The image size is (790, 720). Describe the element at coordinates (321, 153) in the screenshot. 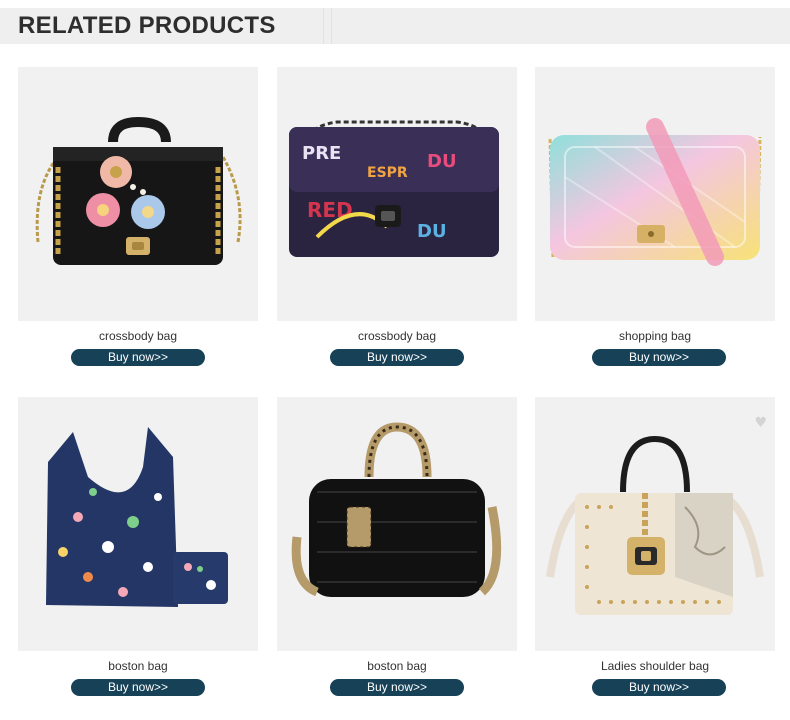

I see `svg-text: PRE` at that location.